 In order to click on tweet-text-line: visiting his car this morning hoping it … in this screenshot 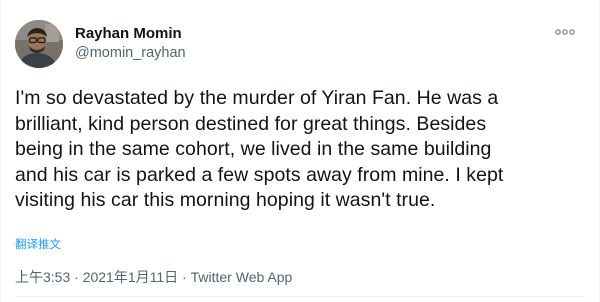, I will do `click(225, 200)`.